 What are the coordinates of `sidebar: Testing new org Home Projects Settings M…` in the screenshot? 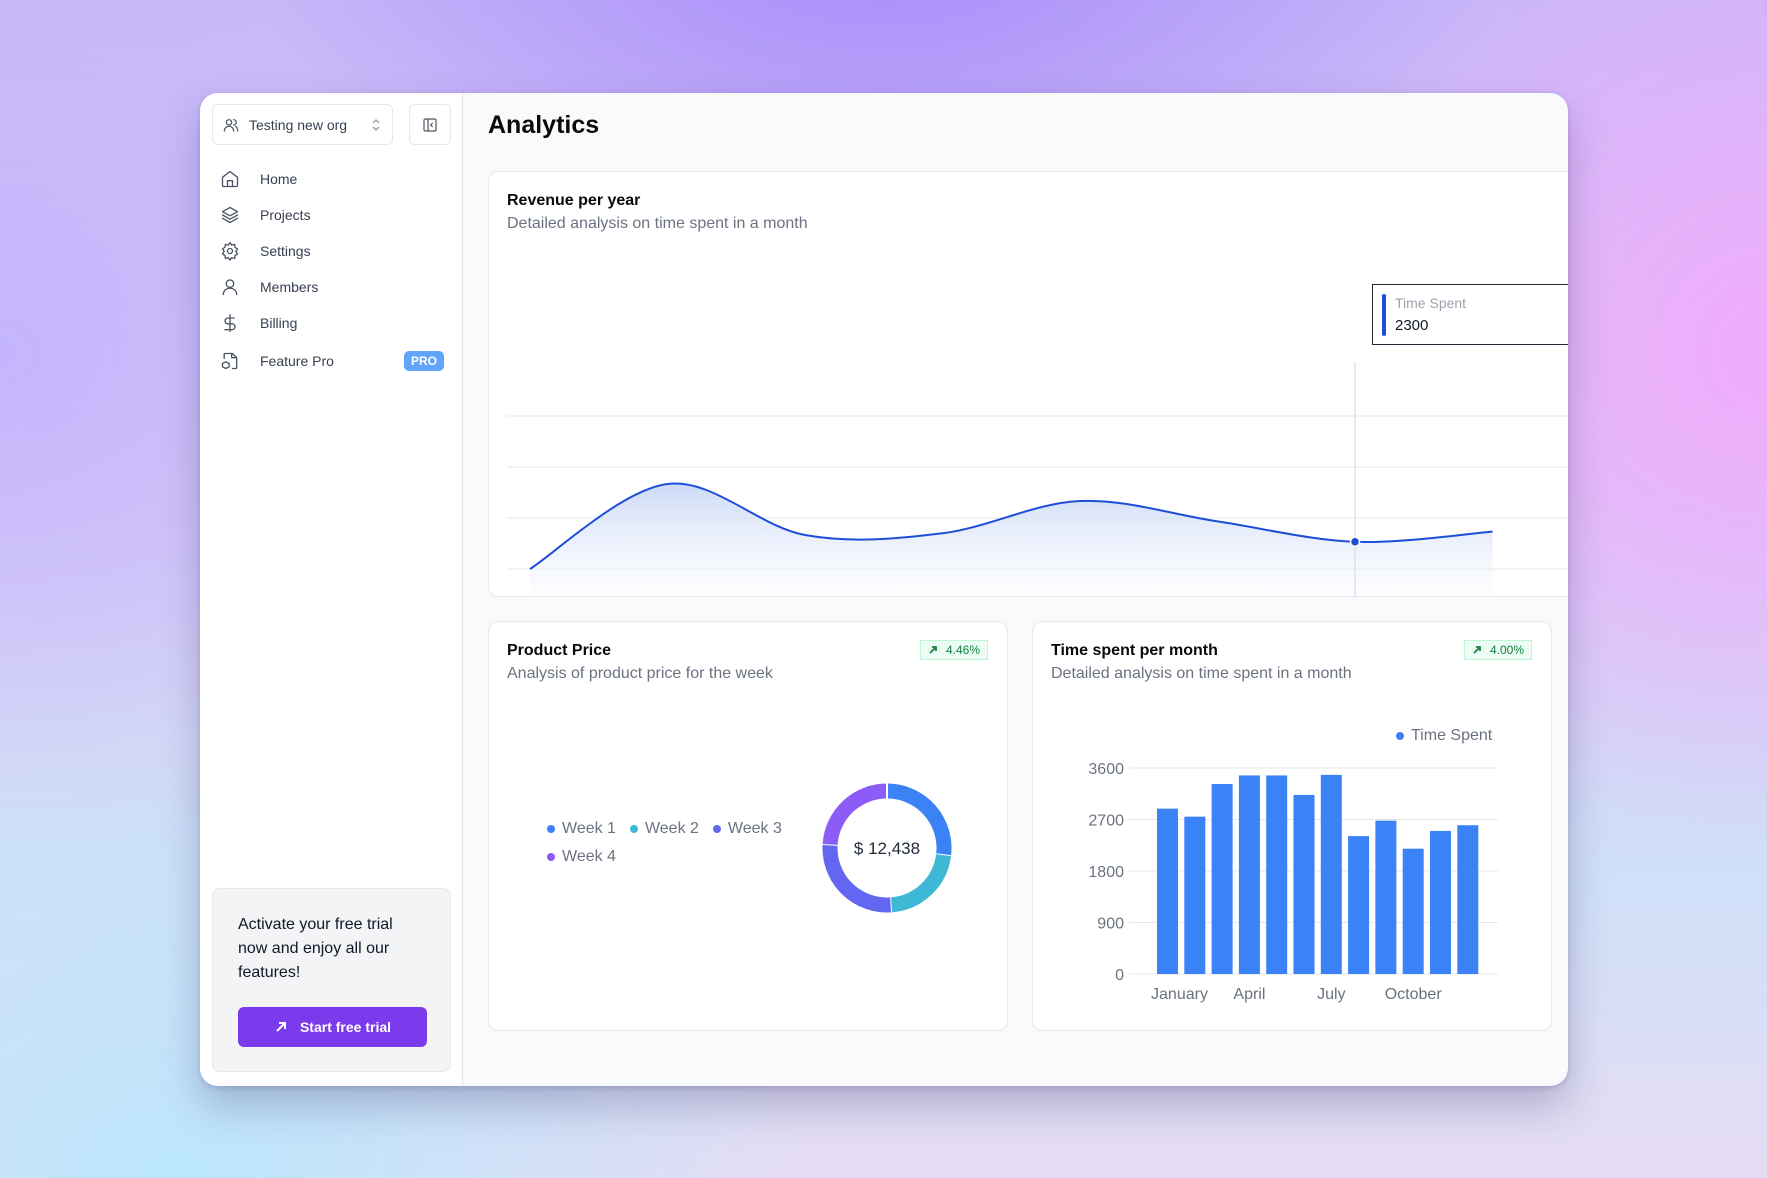 It's located at (331, 589).